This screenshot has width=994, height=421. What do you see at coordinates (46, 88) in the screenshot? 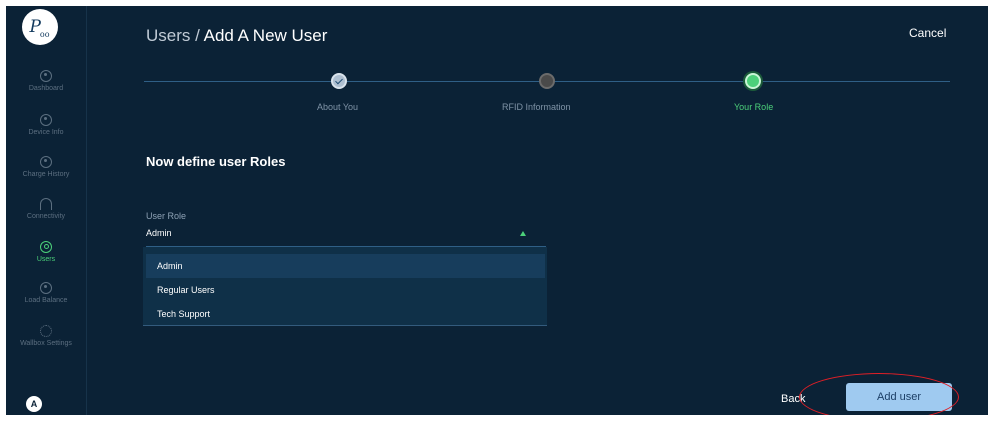
I see `sidebar-item-label: Dashboard` at bounding box center [46, 88].